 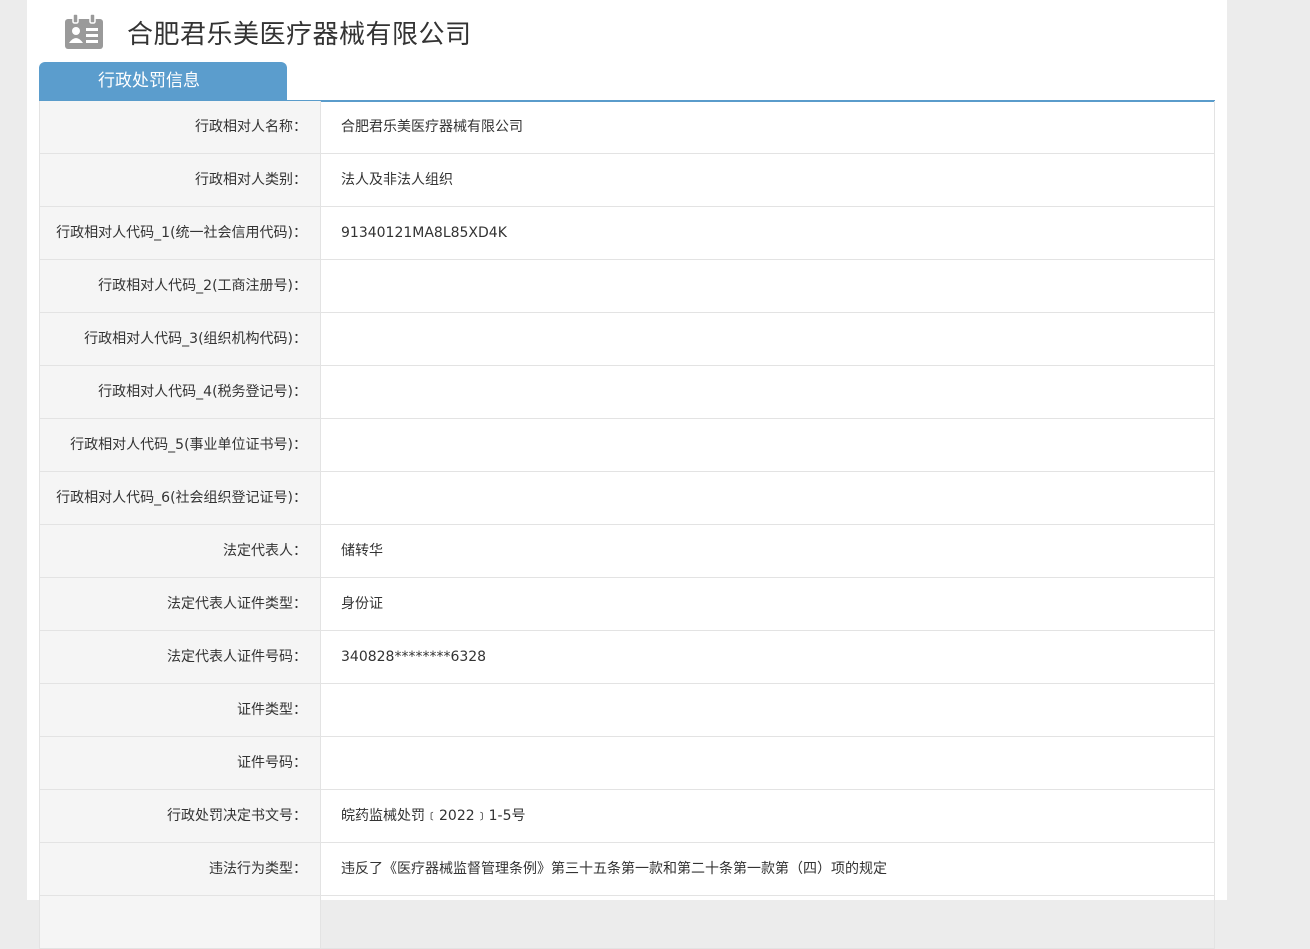 What do you see at coordinates (180, 763) in the screenshot?
I see `field-label: 证件号码：` at bounding box center [180, 763].